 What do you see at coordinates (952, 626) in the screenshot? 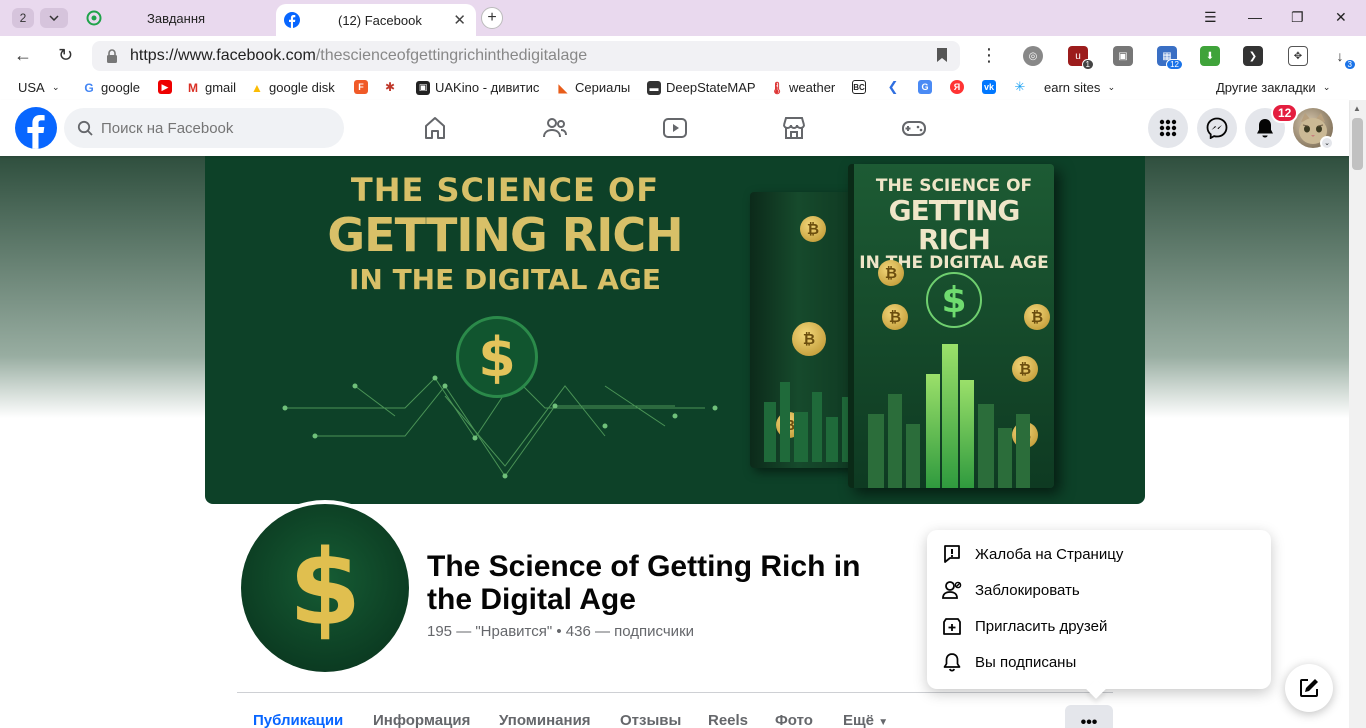
I see `invite-icon` at bounding box center [952, 626].